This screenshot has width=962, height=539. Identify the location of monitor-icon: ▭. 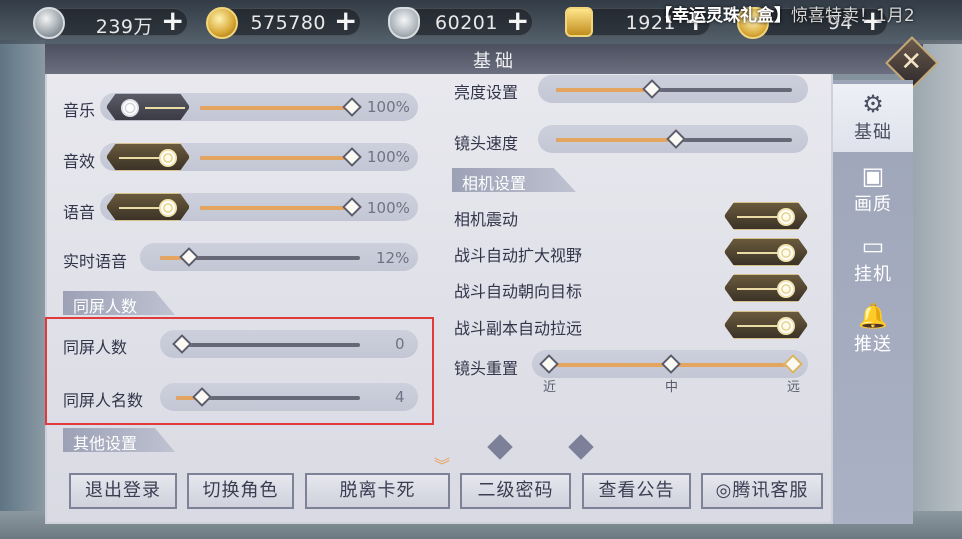
(873, 246).